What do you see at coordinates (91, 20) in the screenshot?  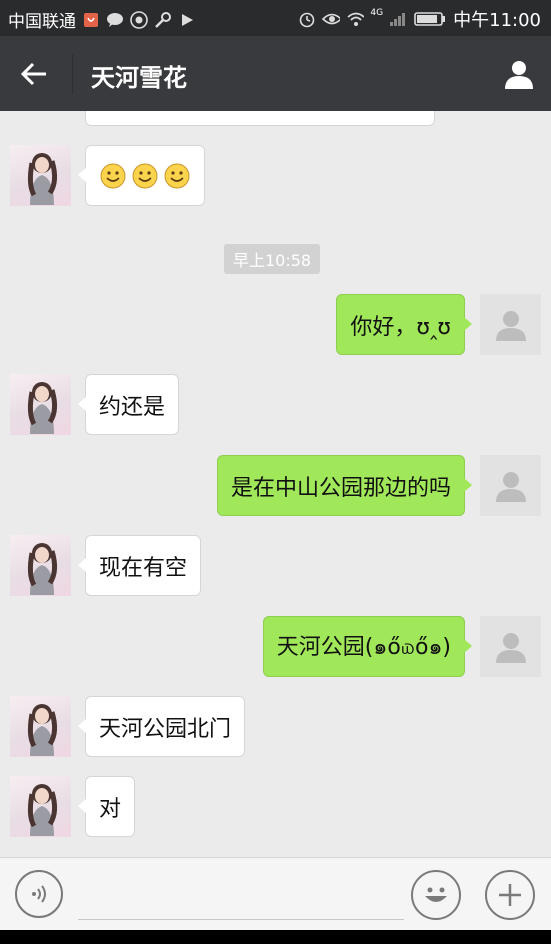 I see `notification-app-icon` at bounding box center [91, 20].